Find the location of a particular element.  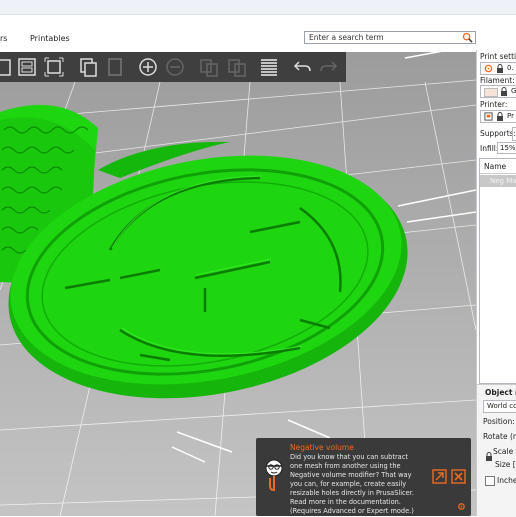

close-icon is located at coordinates (458, 476).